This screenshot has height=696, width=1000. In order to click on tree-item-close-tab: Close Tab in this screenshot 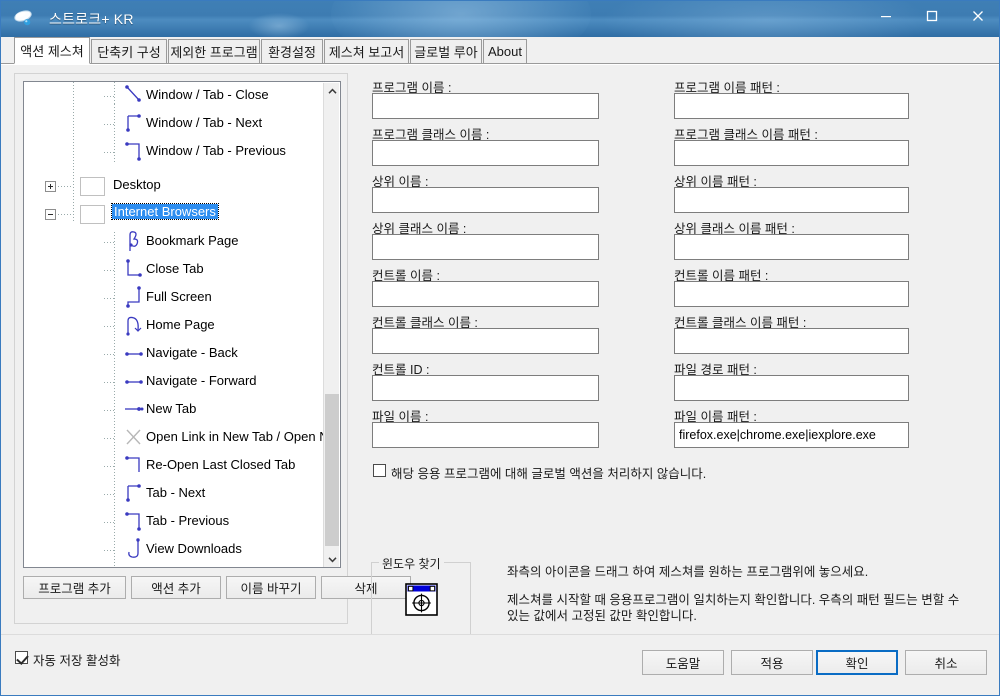, I will do `click(174, 270)`.